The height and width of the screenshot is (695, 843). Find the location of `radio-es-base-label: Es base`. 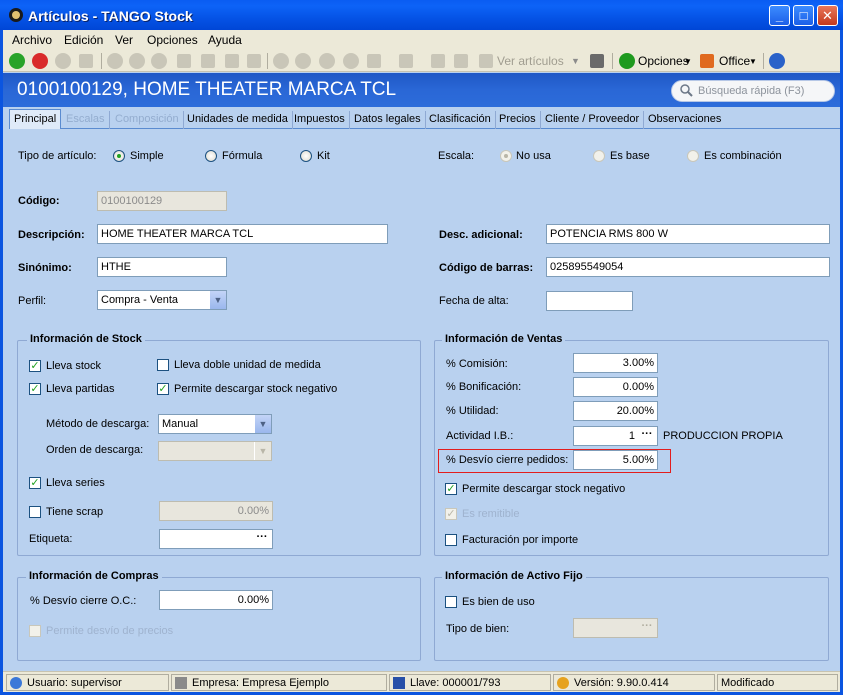

radio-es-base-label: Es base is located at coordinates (630, 156).